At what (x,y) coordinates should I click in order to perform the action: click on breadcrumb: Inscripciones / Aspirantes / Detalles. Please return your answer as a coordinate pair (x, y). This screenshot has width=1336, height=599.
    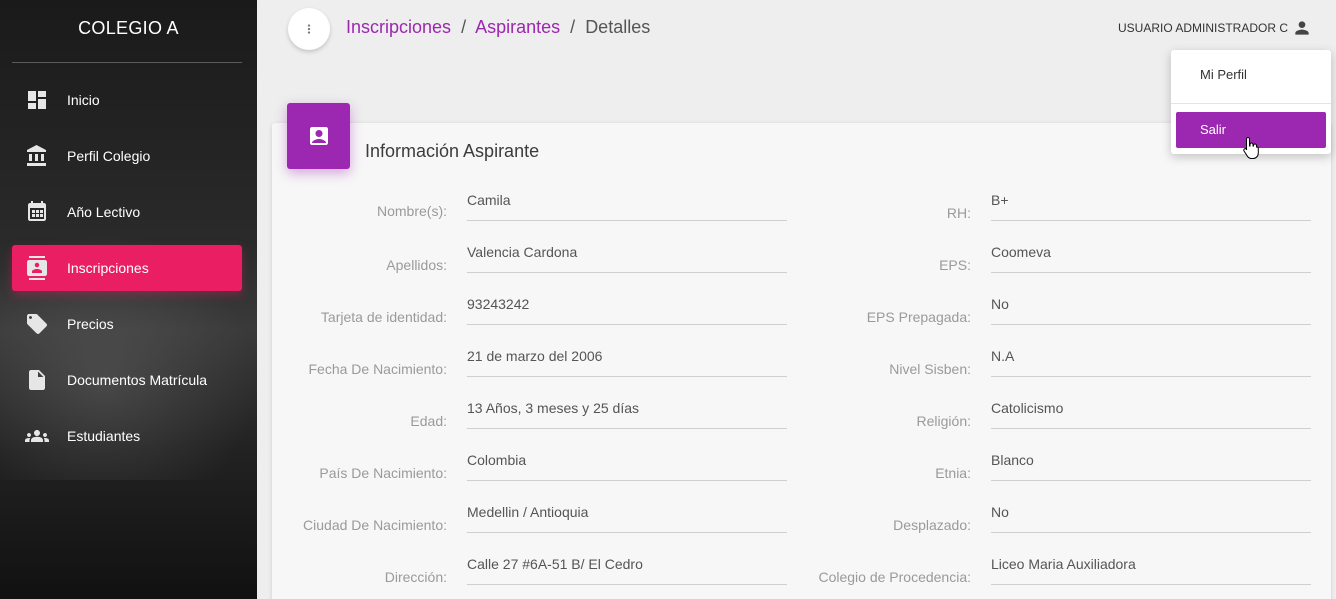
    Looking at the image, I should click on (498, 27).